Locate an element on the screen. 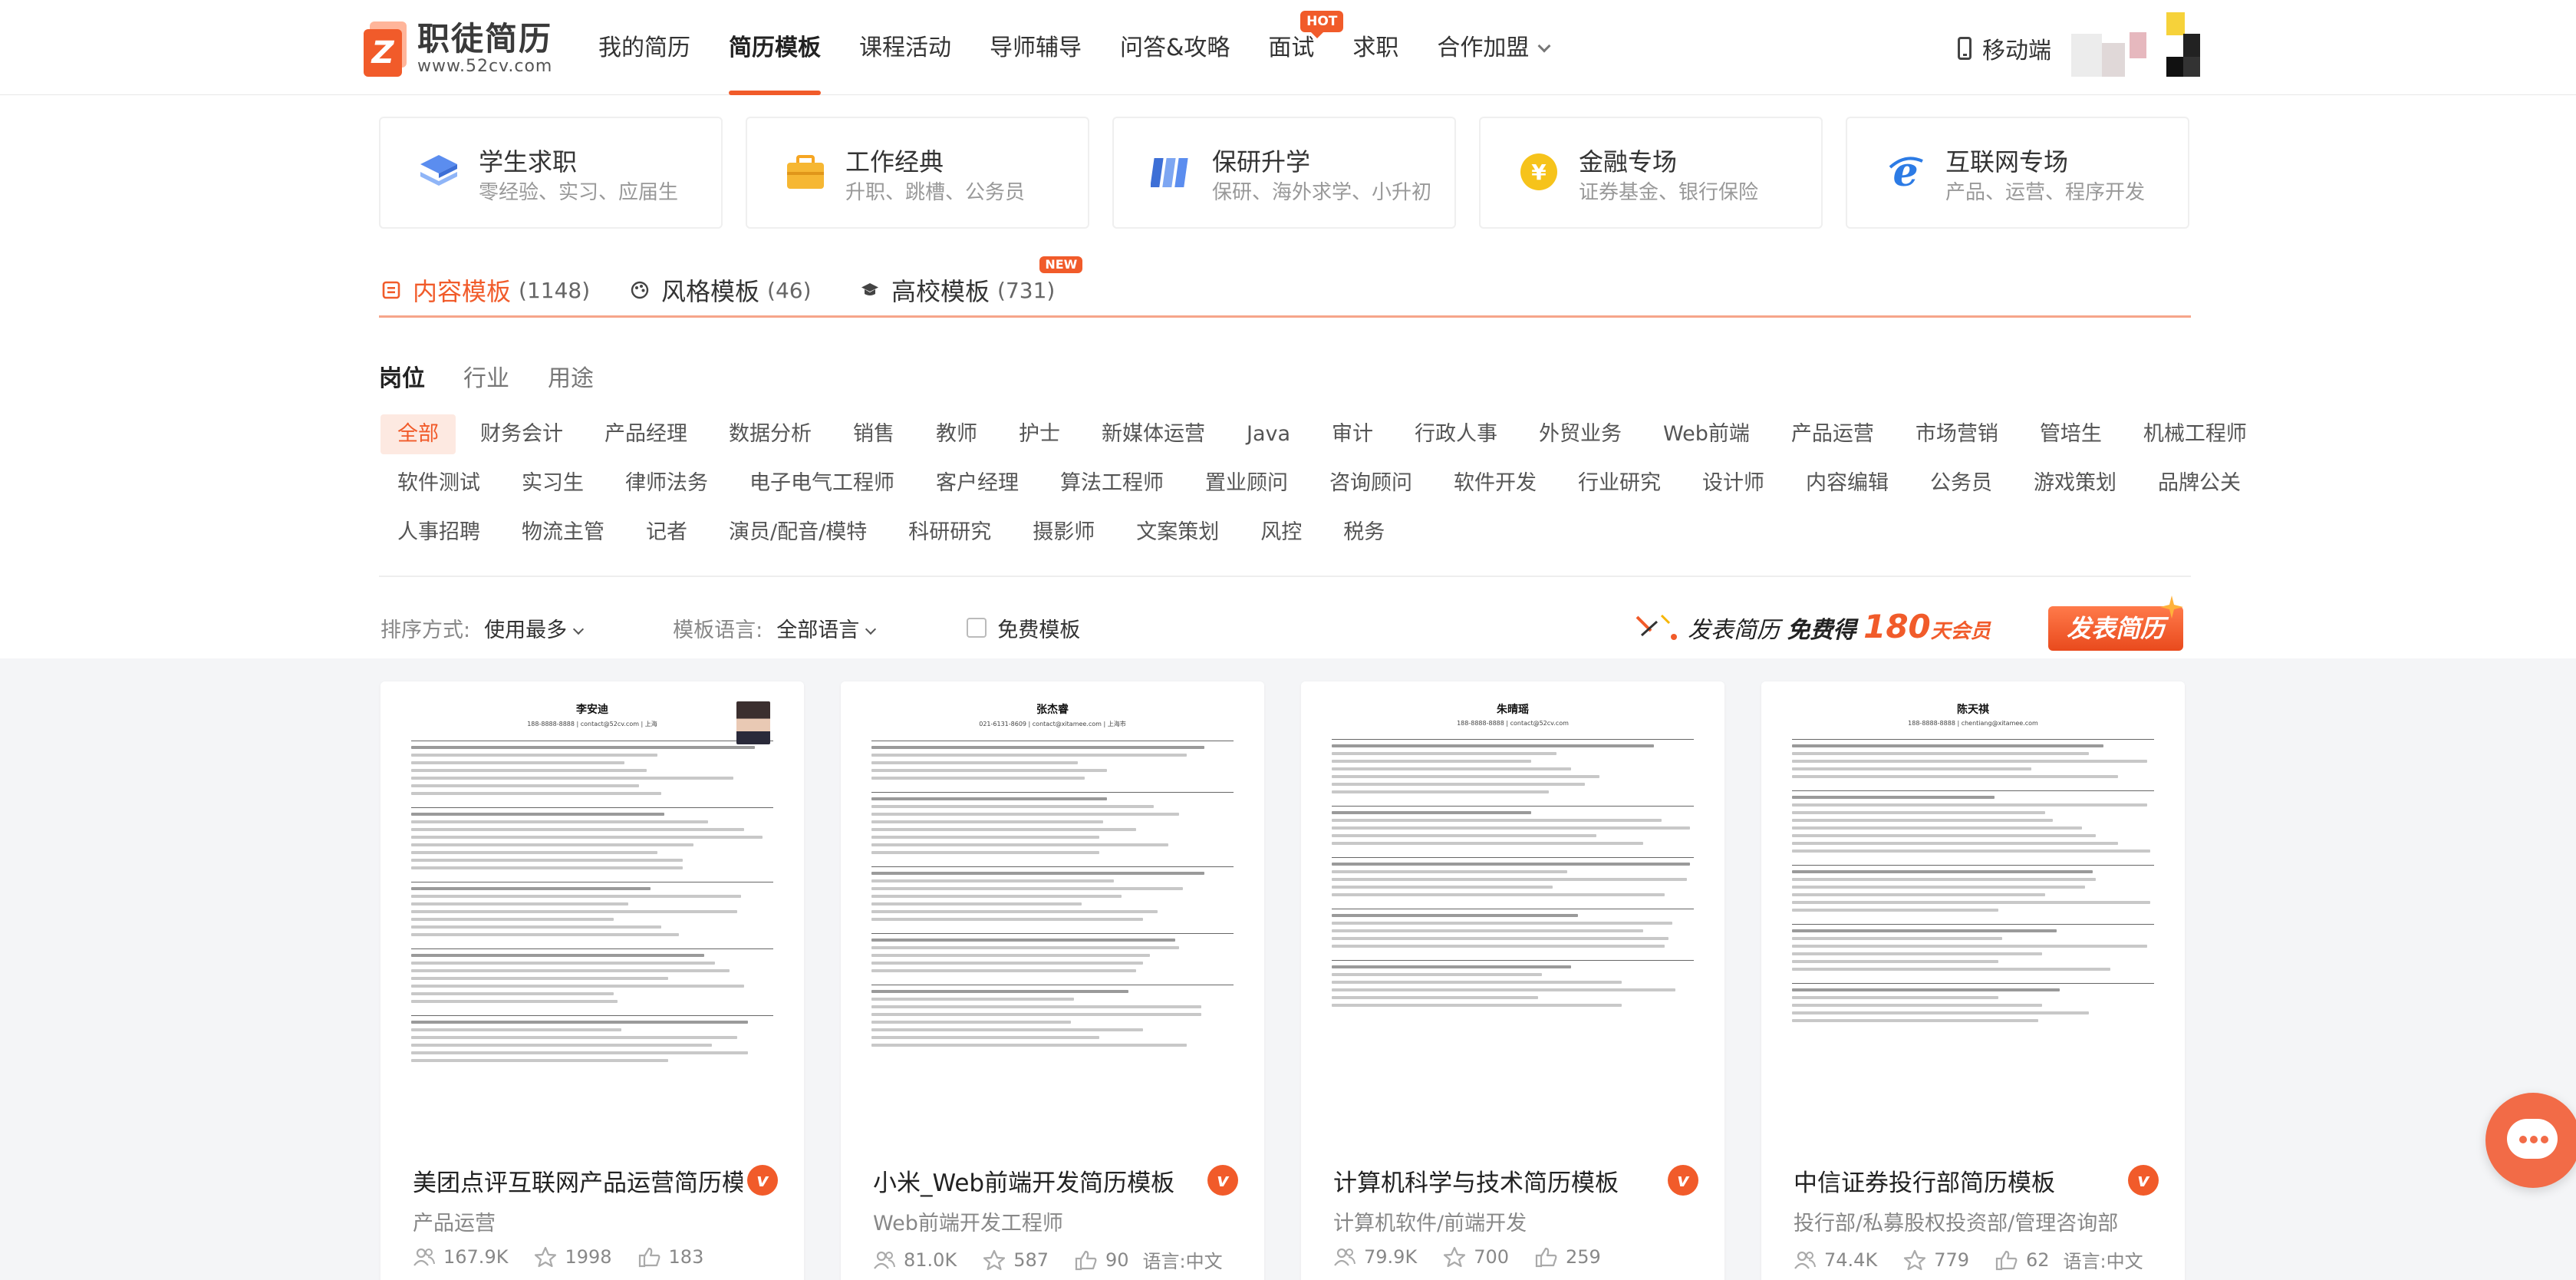 Image resolution: width=2576 pixels, height=1280 pixels. subtab-industry: 行业 is located at coordinates (486, 376).